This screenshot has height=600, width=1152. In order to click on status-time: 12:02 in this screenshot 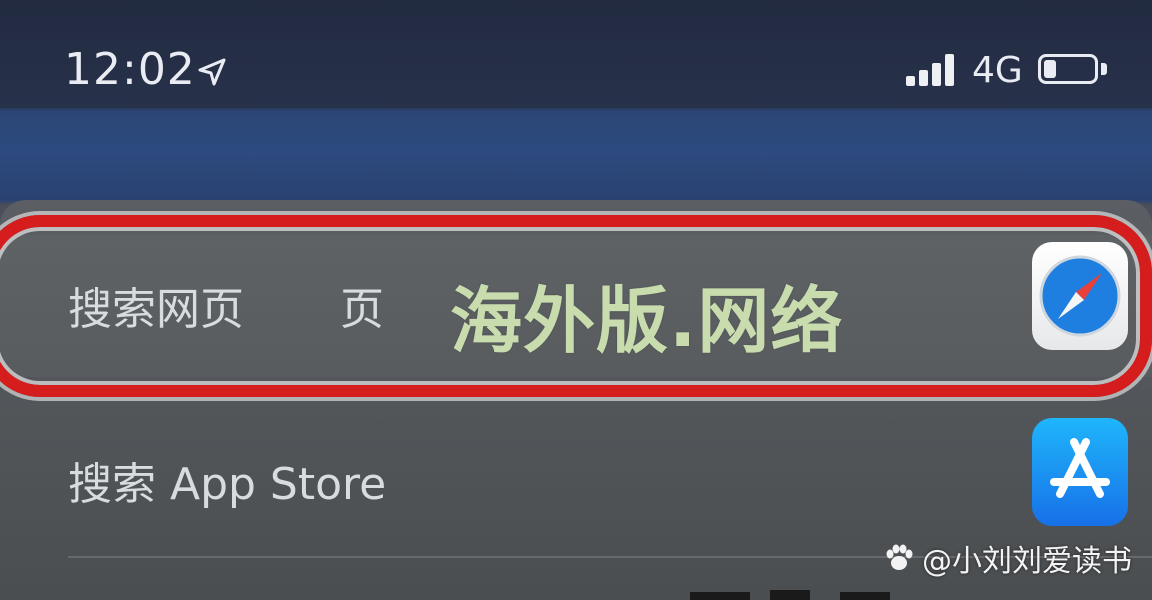, I will do `click(130, 69)`.